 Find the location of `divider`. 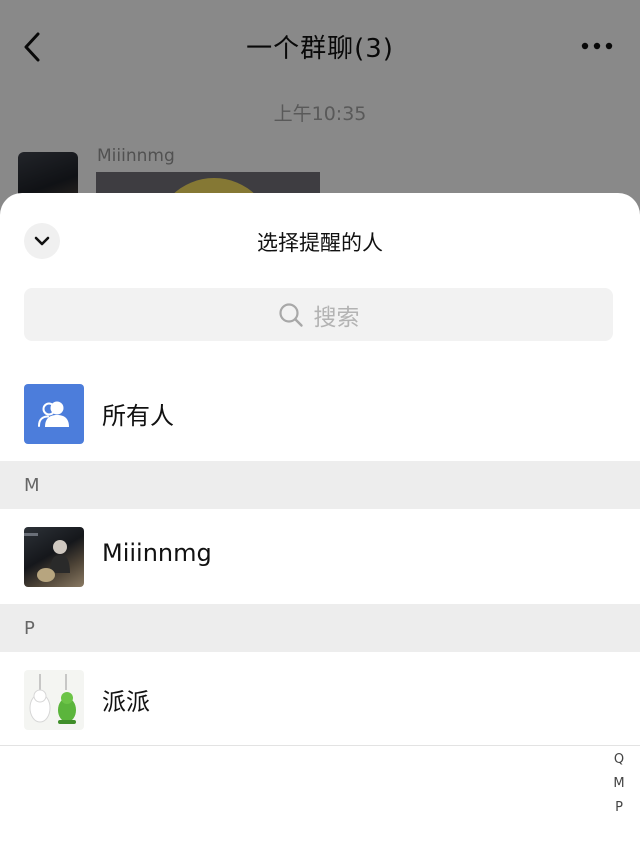

divider is located at coordinates (320, 745).